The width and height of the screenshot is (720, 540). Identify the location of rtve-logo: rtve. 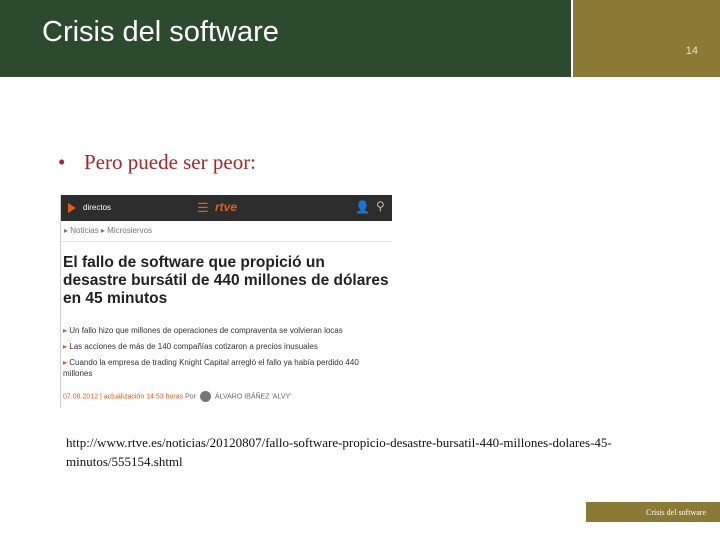
(226, 207).